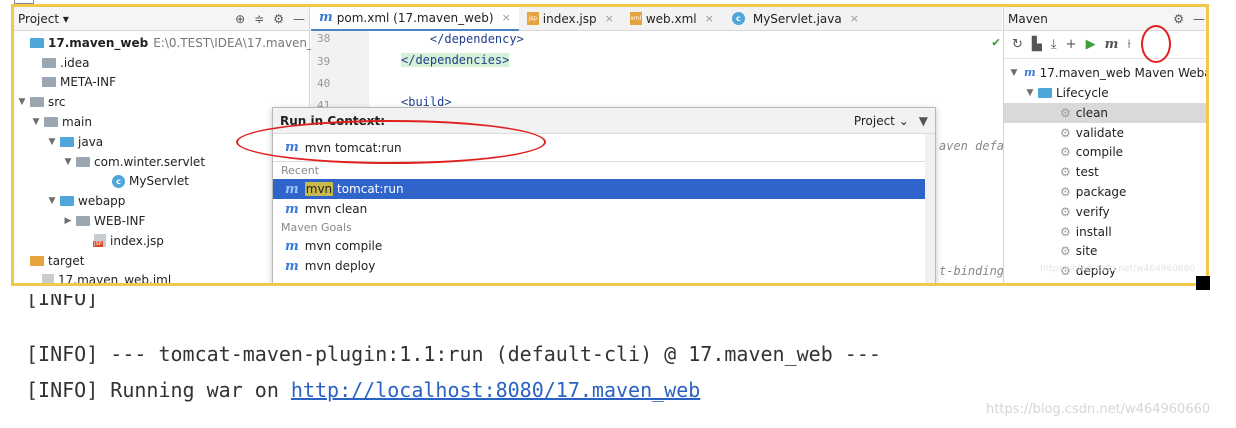 The height and width of the screenshot is (428, 1236). Describe the element at coordinates (1054, 44) in the screenshot. I see `download-icon: ⤓` at that location.